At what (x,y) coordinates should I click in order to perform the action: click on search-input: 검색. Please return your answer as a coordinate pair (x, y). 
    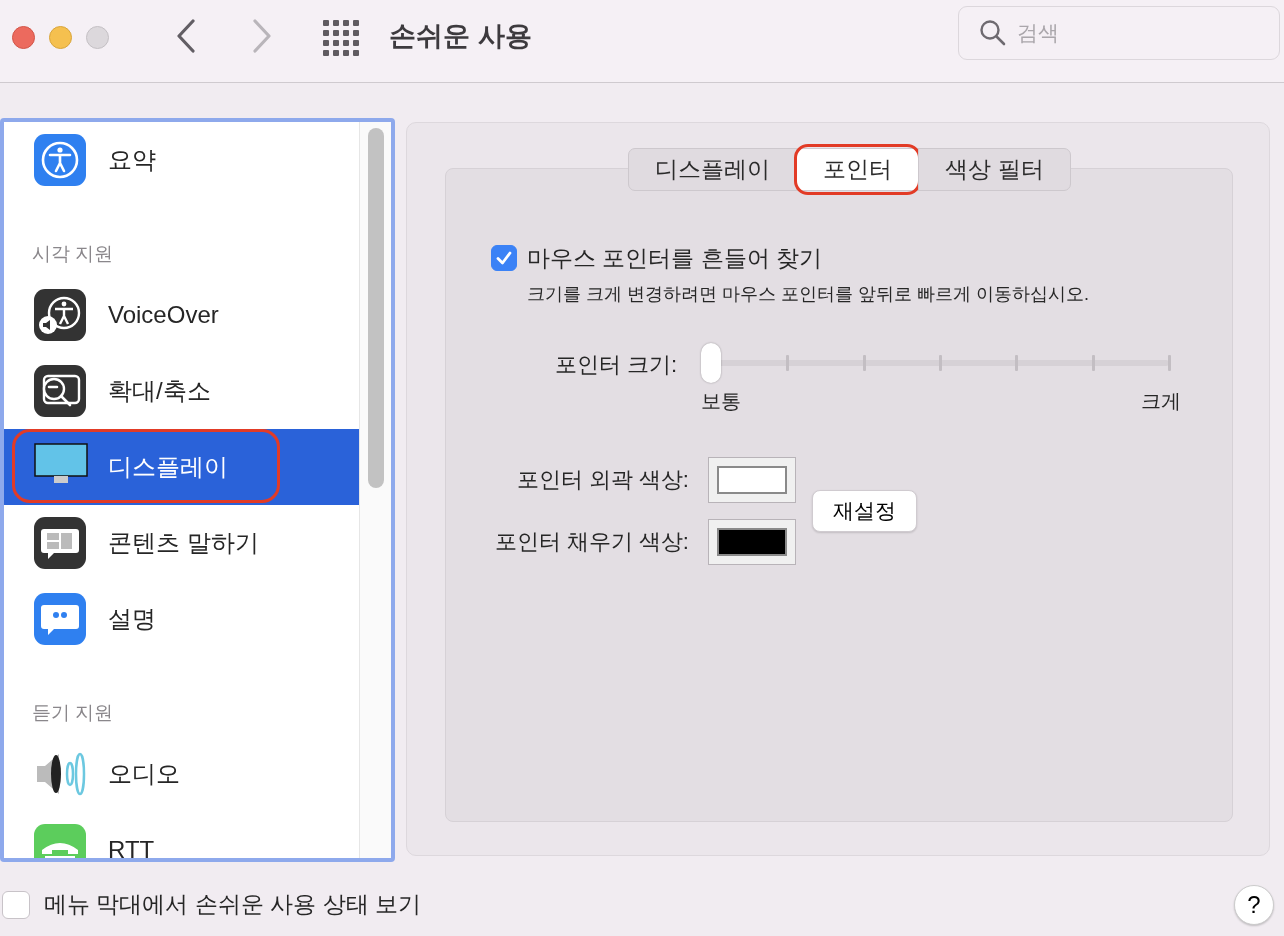
    Looking at the image, I should click on (1137, 33).